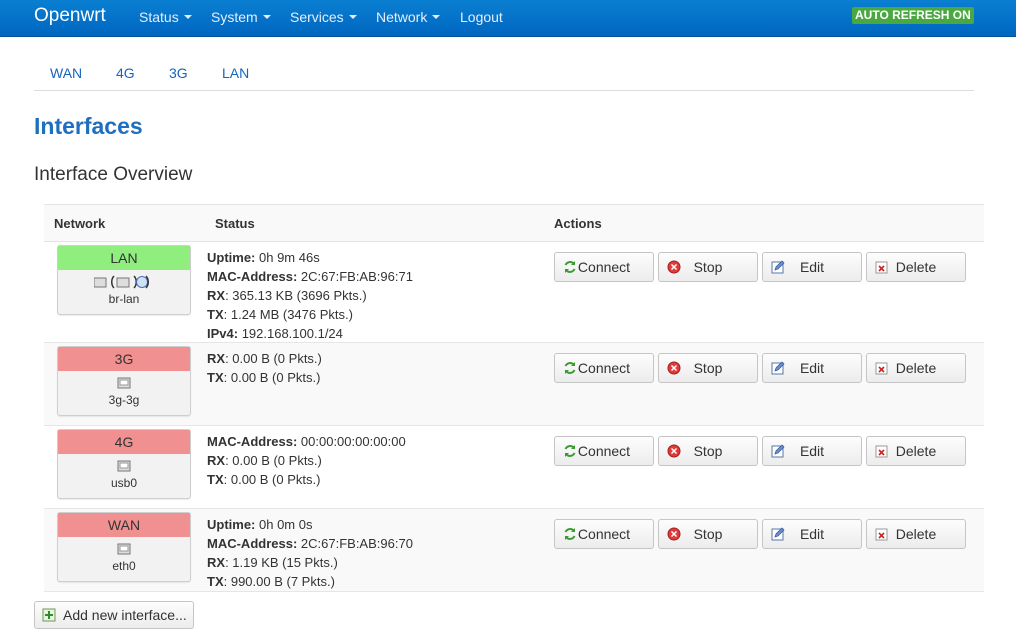 Image resolution: width=1016 pixels, height=630 pixels. I want to click on tab-3g: 3G, so click(178, 73).